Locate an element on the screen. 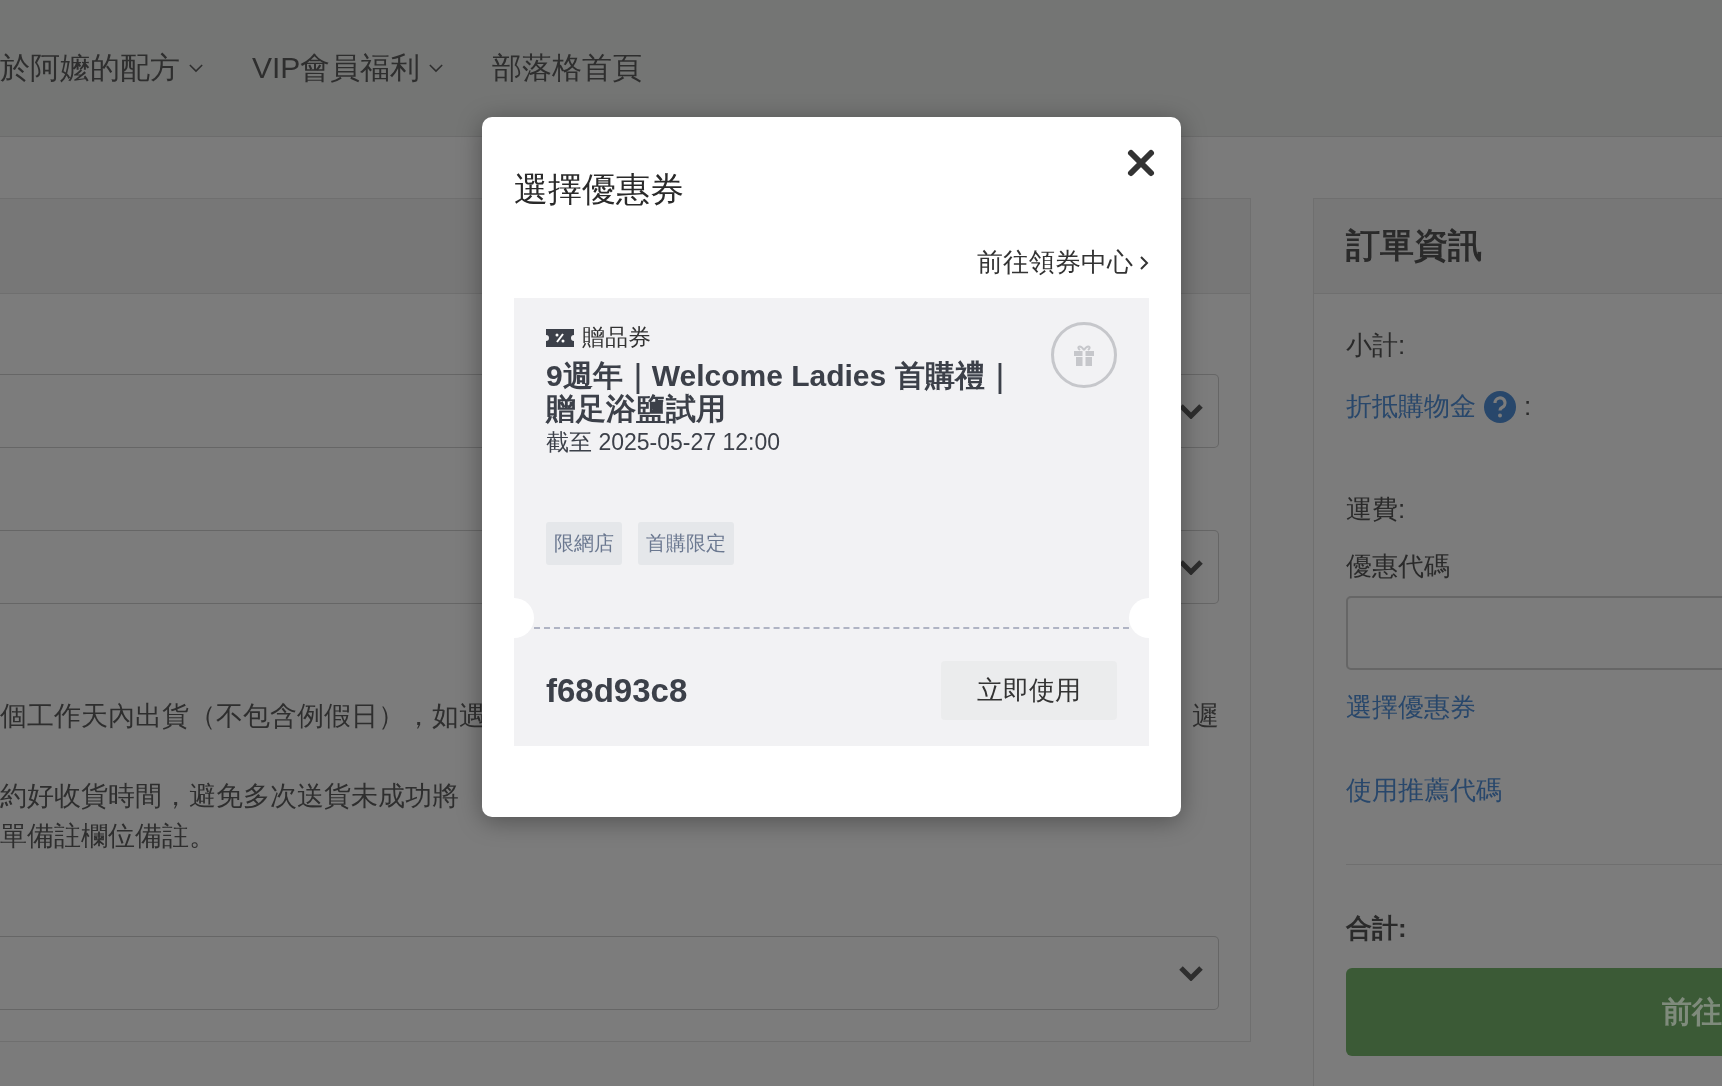  help-icon is located at coordinates (1500, 406).